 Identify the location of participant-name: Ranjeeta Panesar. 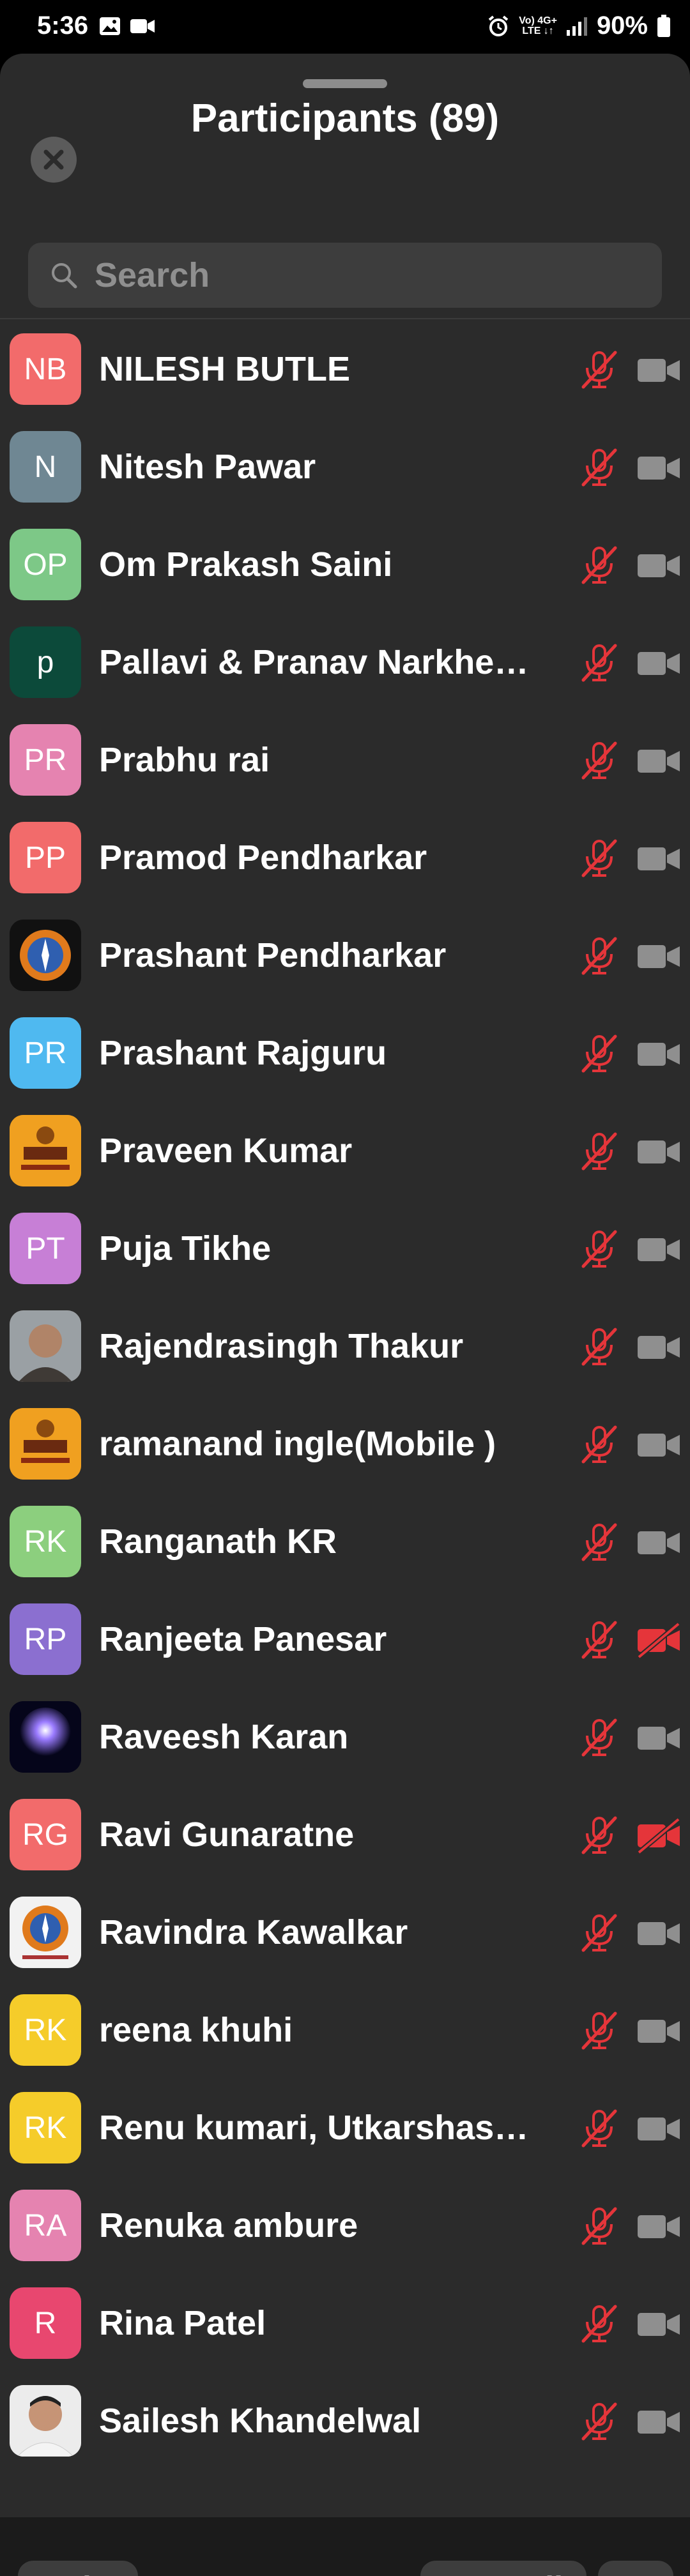
(243, 1639).